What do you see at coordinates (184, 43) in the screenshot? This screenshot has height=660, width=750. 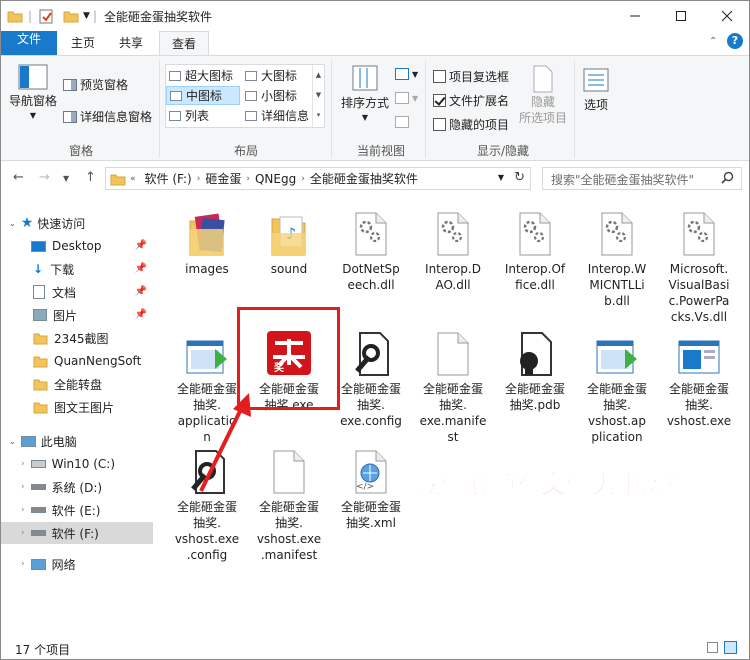 I see `tab-view: 查看` at bounding box center [184, 43].